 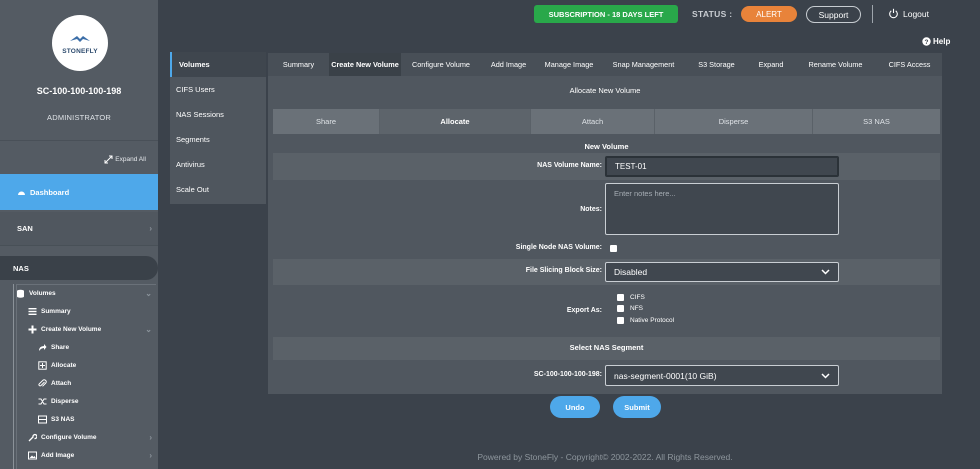 I want to click on chevron-down-icon, so click(x=825, y=272).